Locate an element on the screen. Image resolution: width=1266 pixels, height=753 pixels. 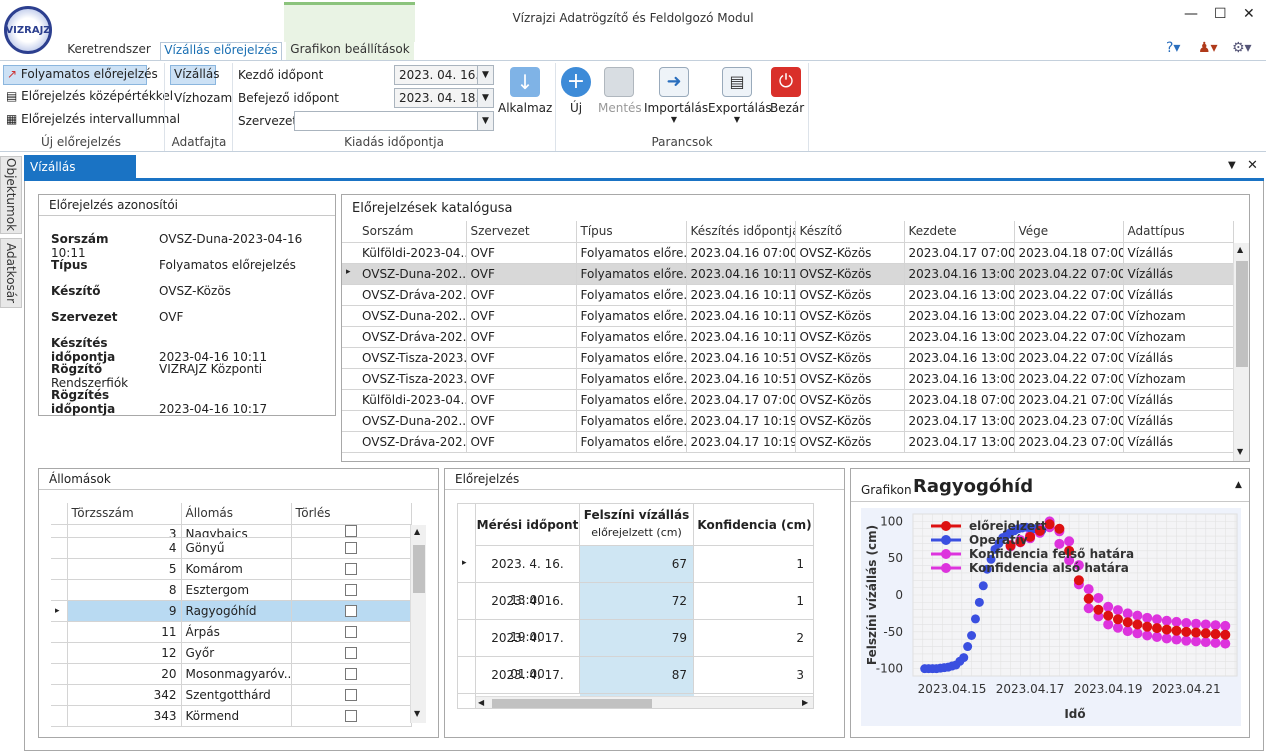
col-header: Sorszám is located at coordinates (404, 232).